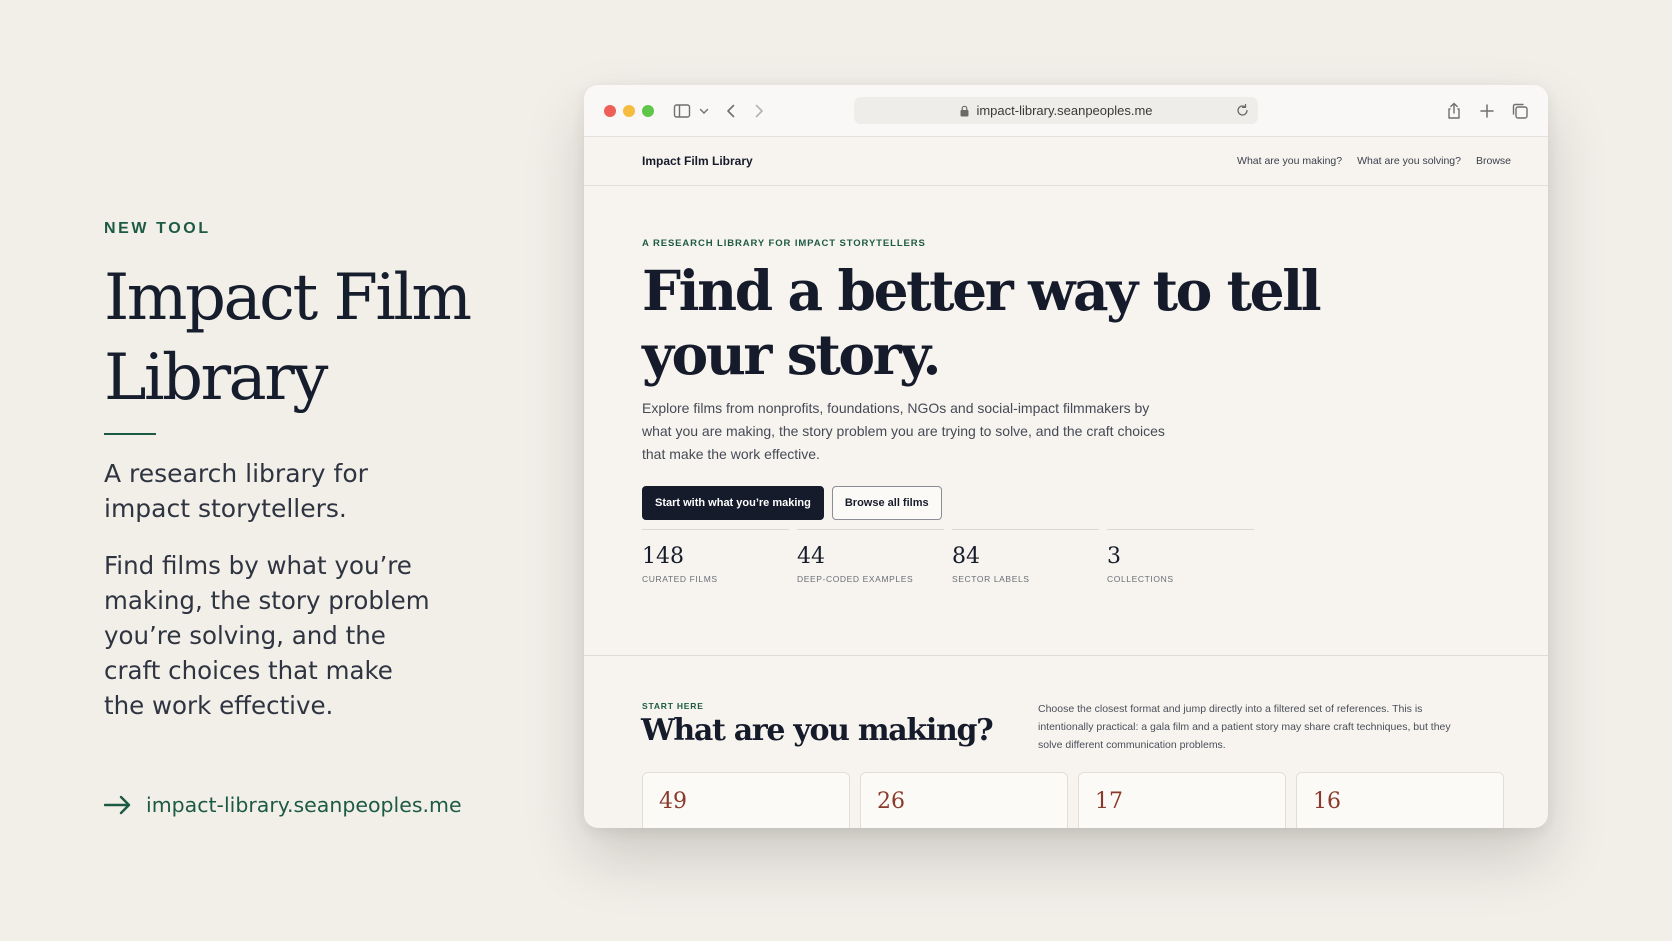 This screenshot has height=941, width=1672. I want to click on address-bar: impact-library.seanpeoples.me, so click(1056, 110).